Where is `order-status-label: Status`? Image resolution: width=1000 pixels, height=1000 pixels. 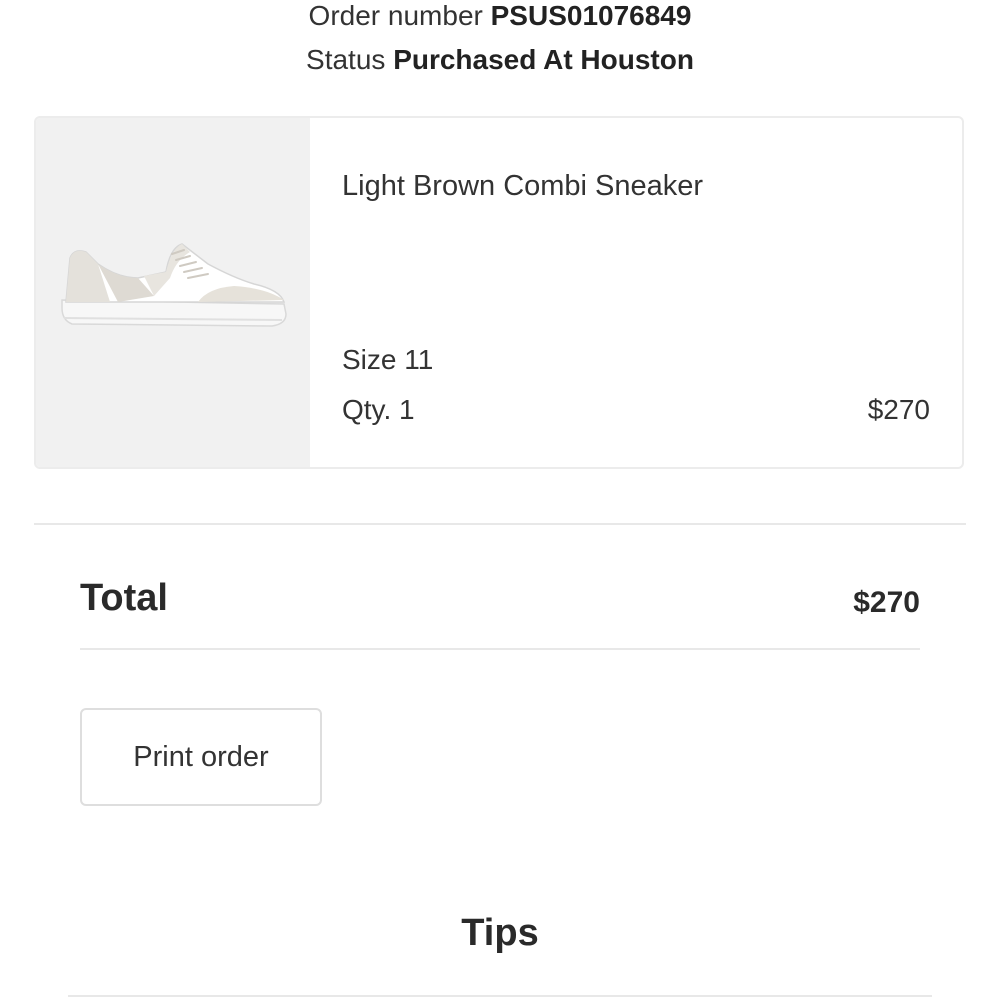
order-status-label: Status is located at coordinates (346, 59).